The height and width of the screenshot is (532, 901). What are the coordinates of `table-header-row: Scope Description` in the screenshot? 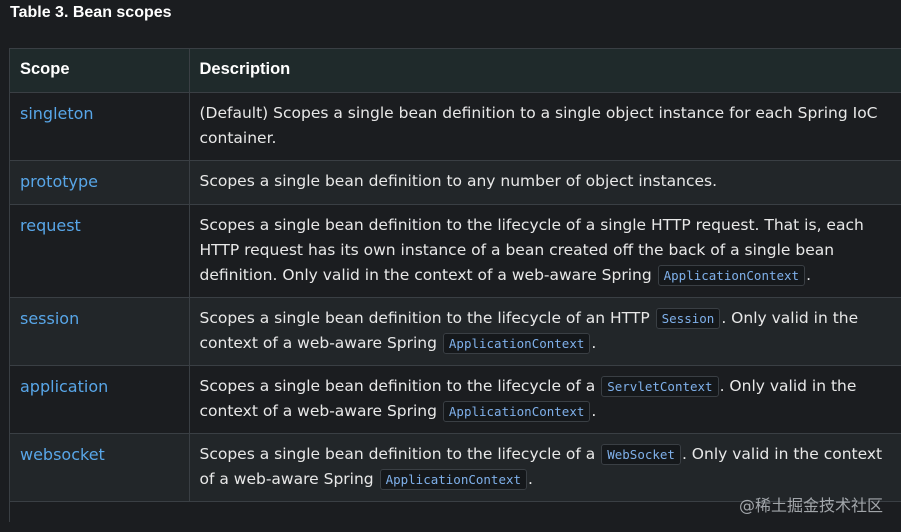 It's located at (455, 70).